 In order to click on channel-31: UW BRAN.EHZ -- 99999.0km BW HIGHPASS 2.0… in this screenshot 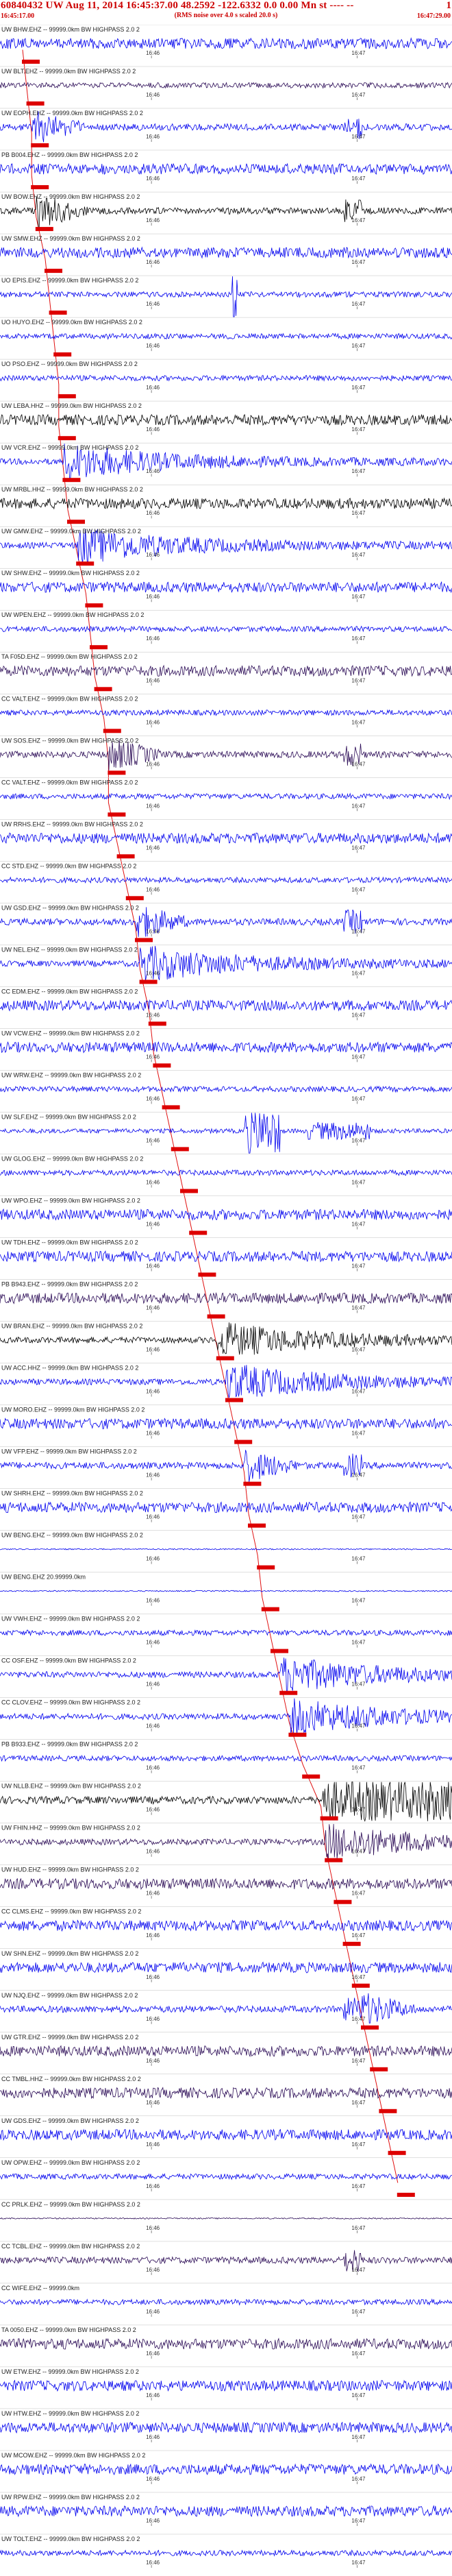, I will do `click(226, 1341)`.